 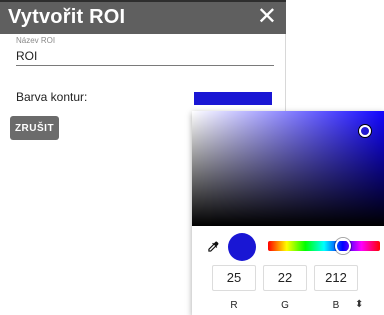 I want to click on green-value-input: 22, so click(x=285, y=278).